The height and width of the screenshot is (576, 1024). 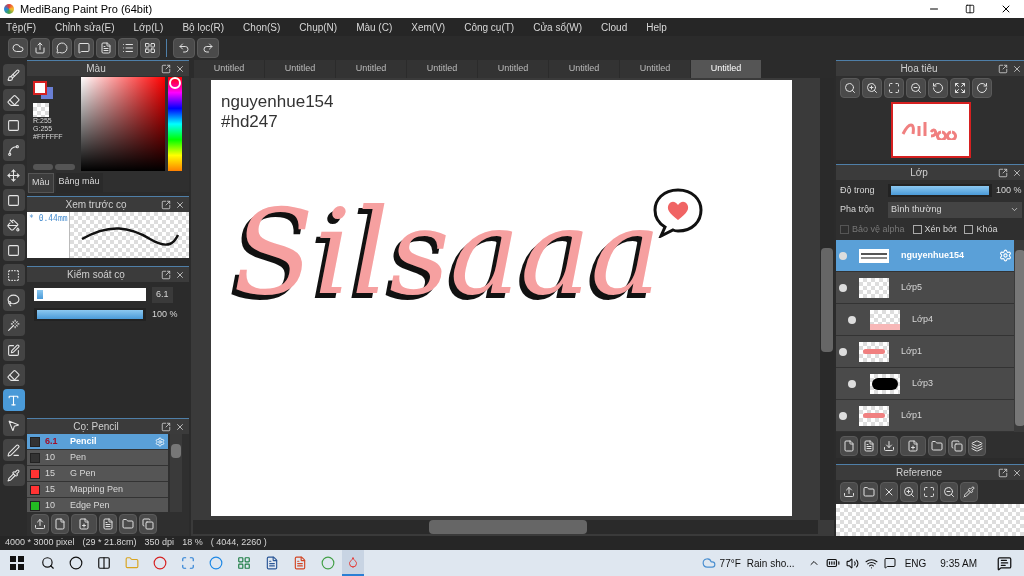 I want to click on comment-button, so click(x=84, y=48).